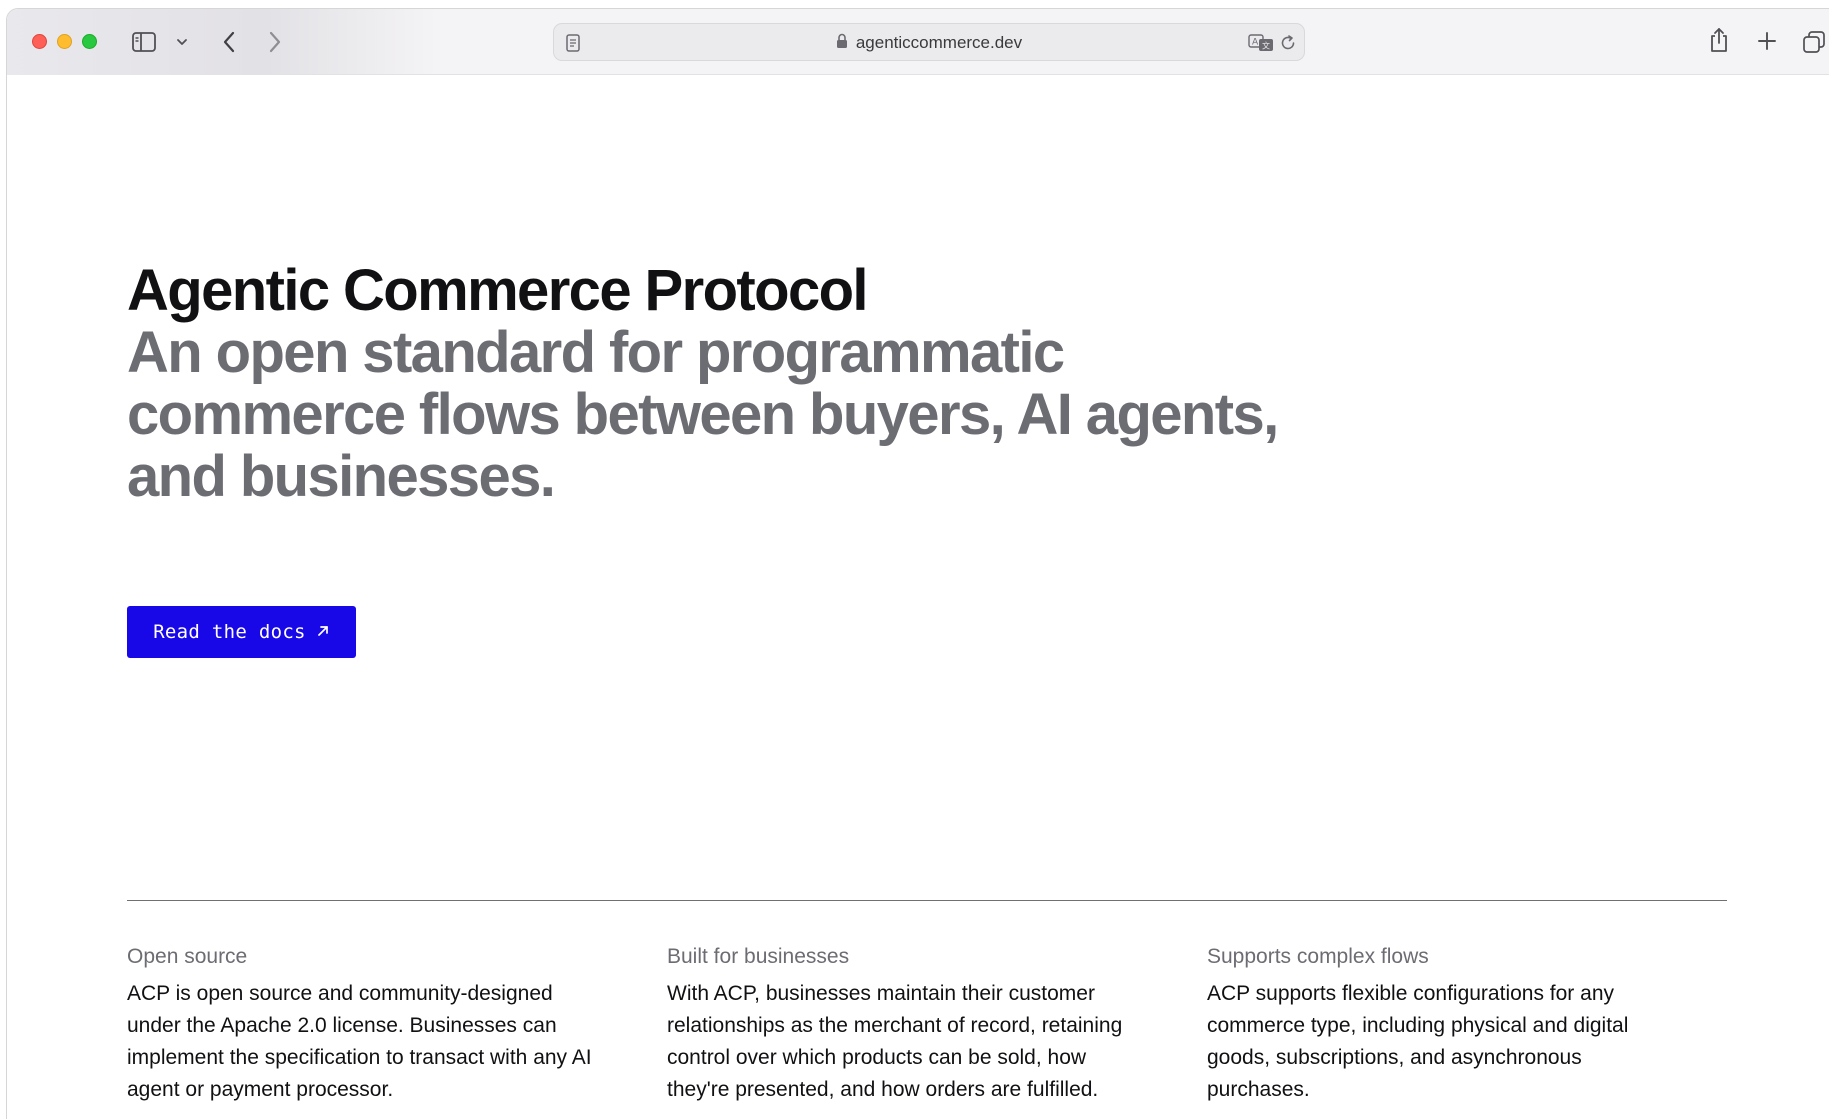 This screenshot has width=1829, height=1119. I want to click on chevron-down-icon, so click(182, 42).